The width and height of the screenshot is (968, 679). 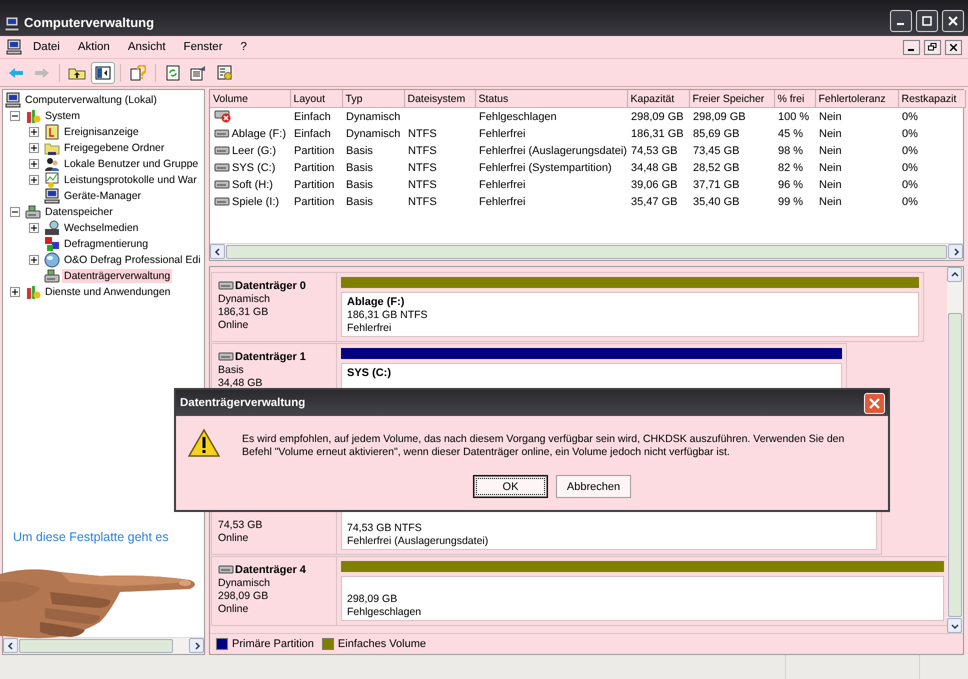 I want to click on table-cell: 85,69 GB, so click(x=716, y=134).